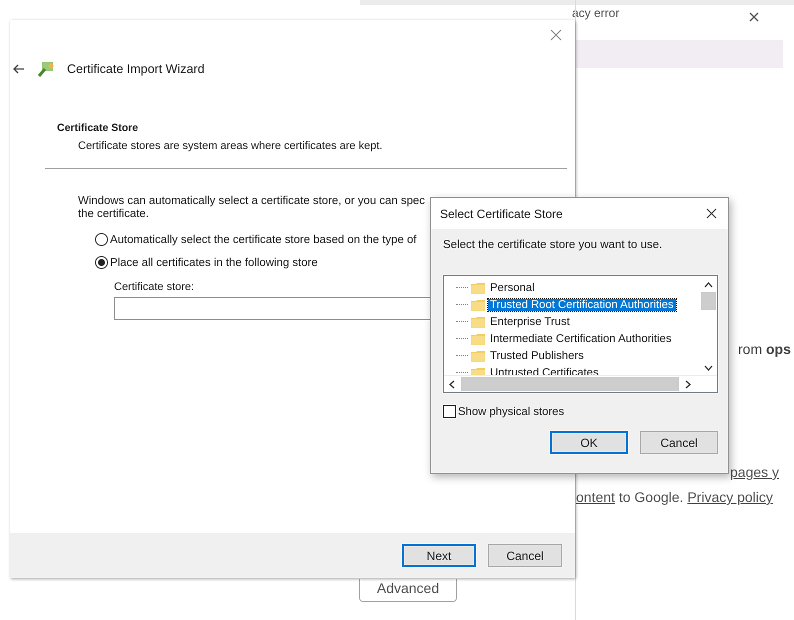 Image resolution: width=794 pixels, height=620 pixels. What do you see at coordinates (408, 590) in the screenshot?
I see `advanced-button: Advanced` at bounding box center [408, 590].